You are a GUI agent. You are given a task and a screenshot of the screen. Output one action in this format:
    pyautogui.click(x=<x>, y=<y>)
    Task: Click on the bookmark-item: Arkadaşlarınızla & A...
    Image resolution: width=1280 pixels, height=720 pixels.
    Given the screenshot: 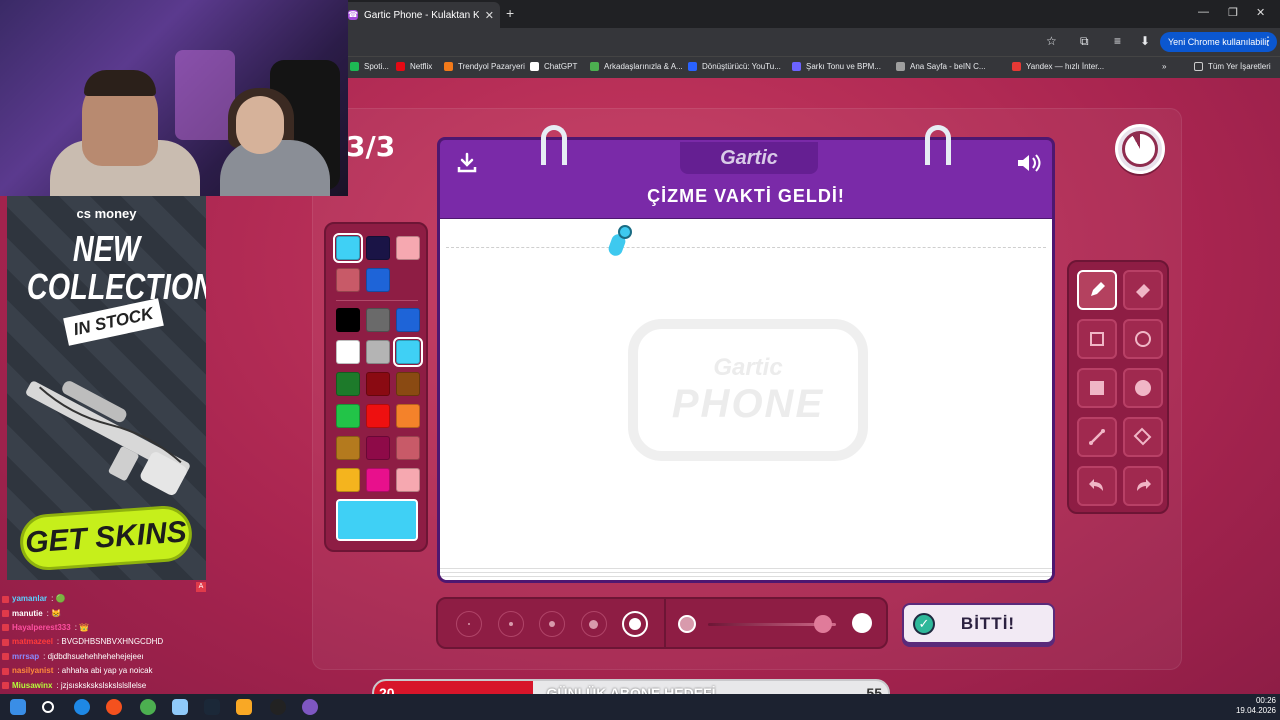 What is the action you would take?
    pyautogui.click(x=636, y=66)
    